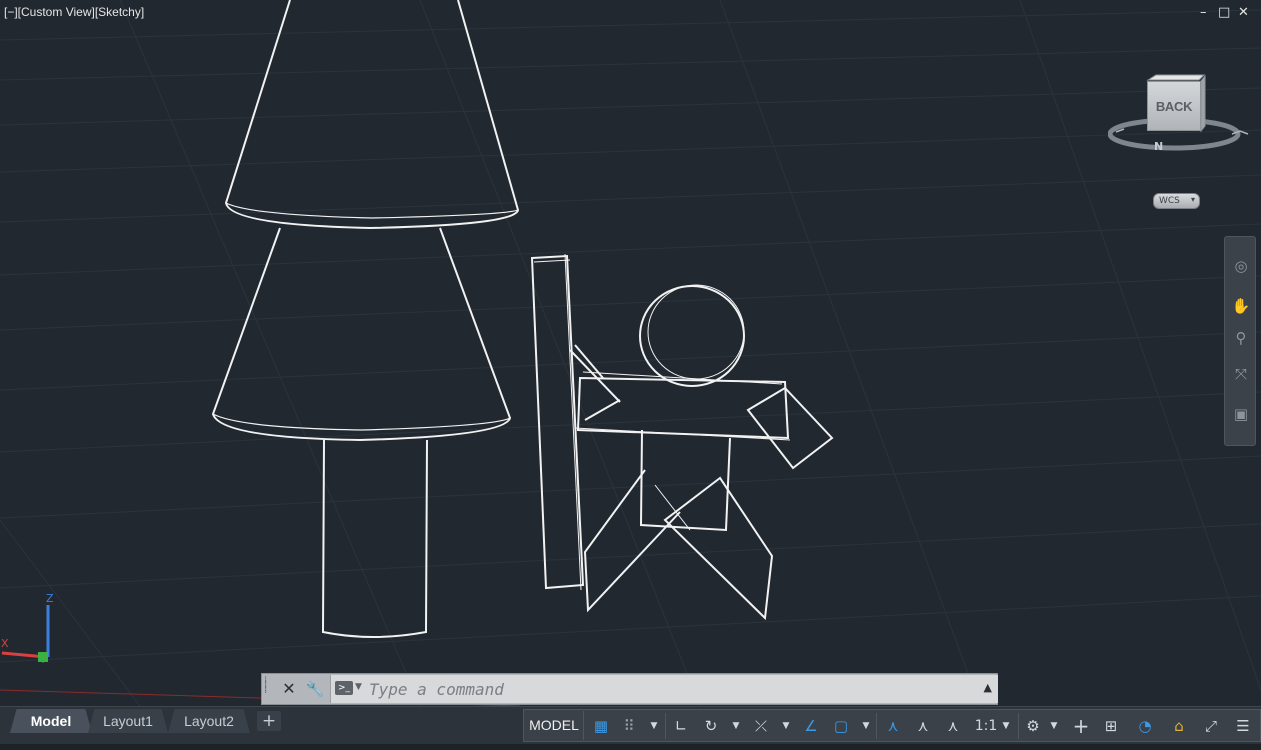 Image resolution: width=1261 pixels, height=750 pixels. Describe the element at coordinates (629, 726) in the screenshot. I see `snap-icon: ⠿` at that location.